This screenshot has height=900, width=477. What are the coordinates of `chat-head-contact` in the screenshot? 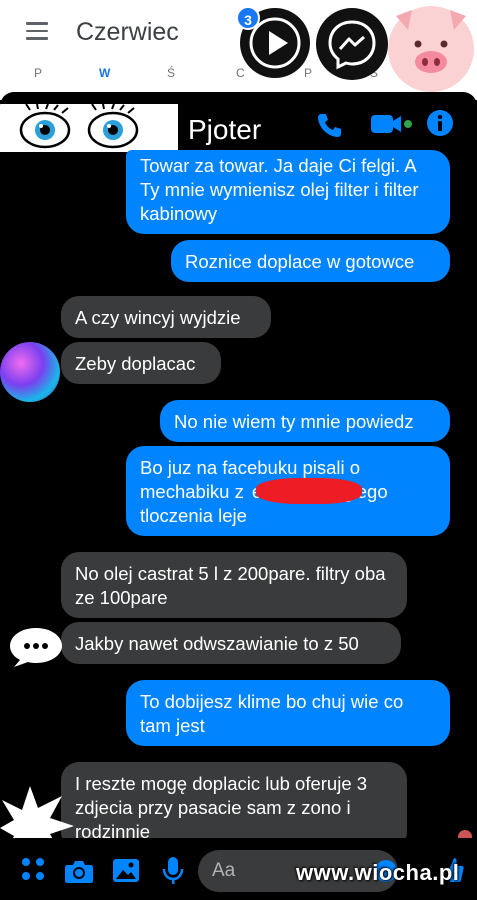 It's located at (431, 49).